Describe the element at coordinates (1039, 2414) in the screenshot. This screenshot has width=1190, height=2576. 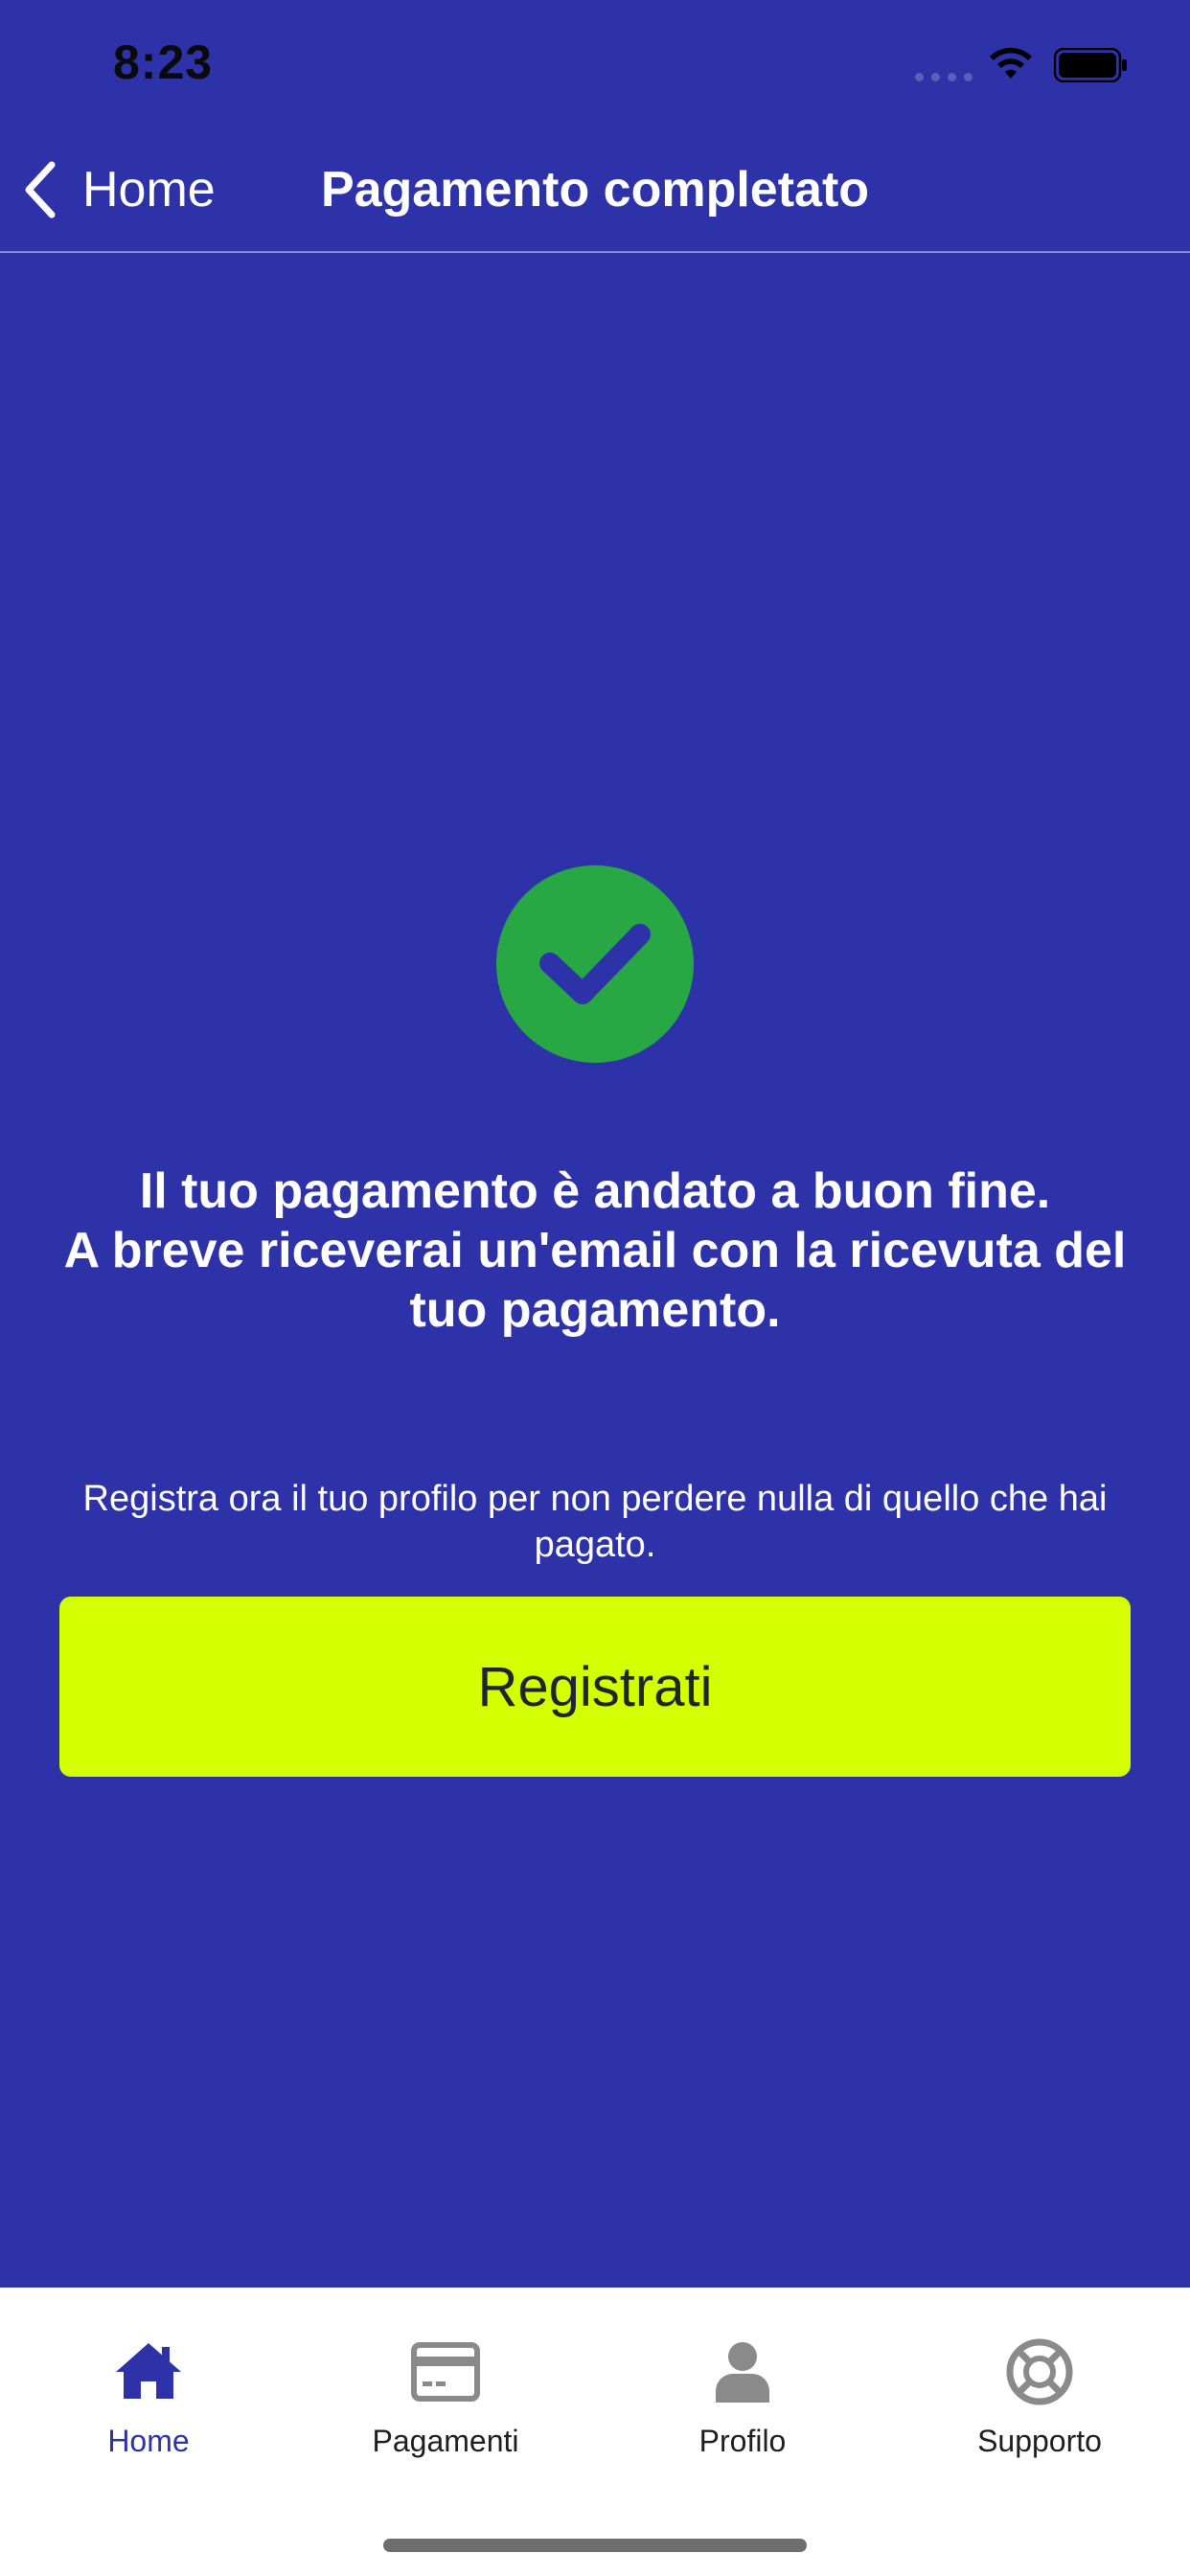
I see `tab-supporto: Supporto` at that location.